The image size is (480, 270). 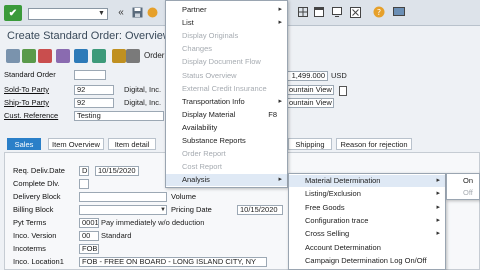 I want to click on menu-item-label: Free Goods, so click(x=325, y=207).